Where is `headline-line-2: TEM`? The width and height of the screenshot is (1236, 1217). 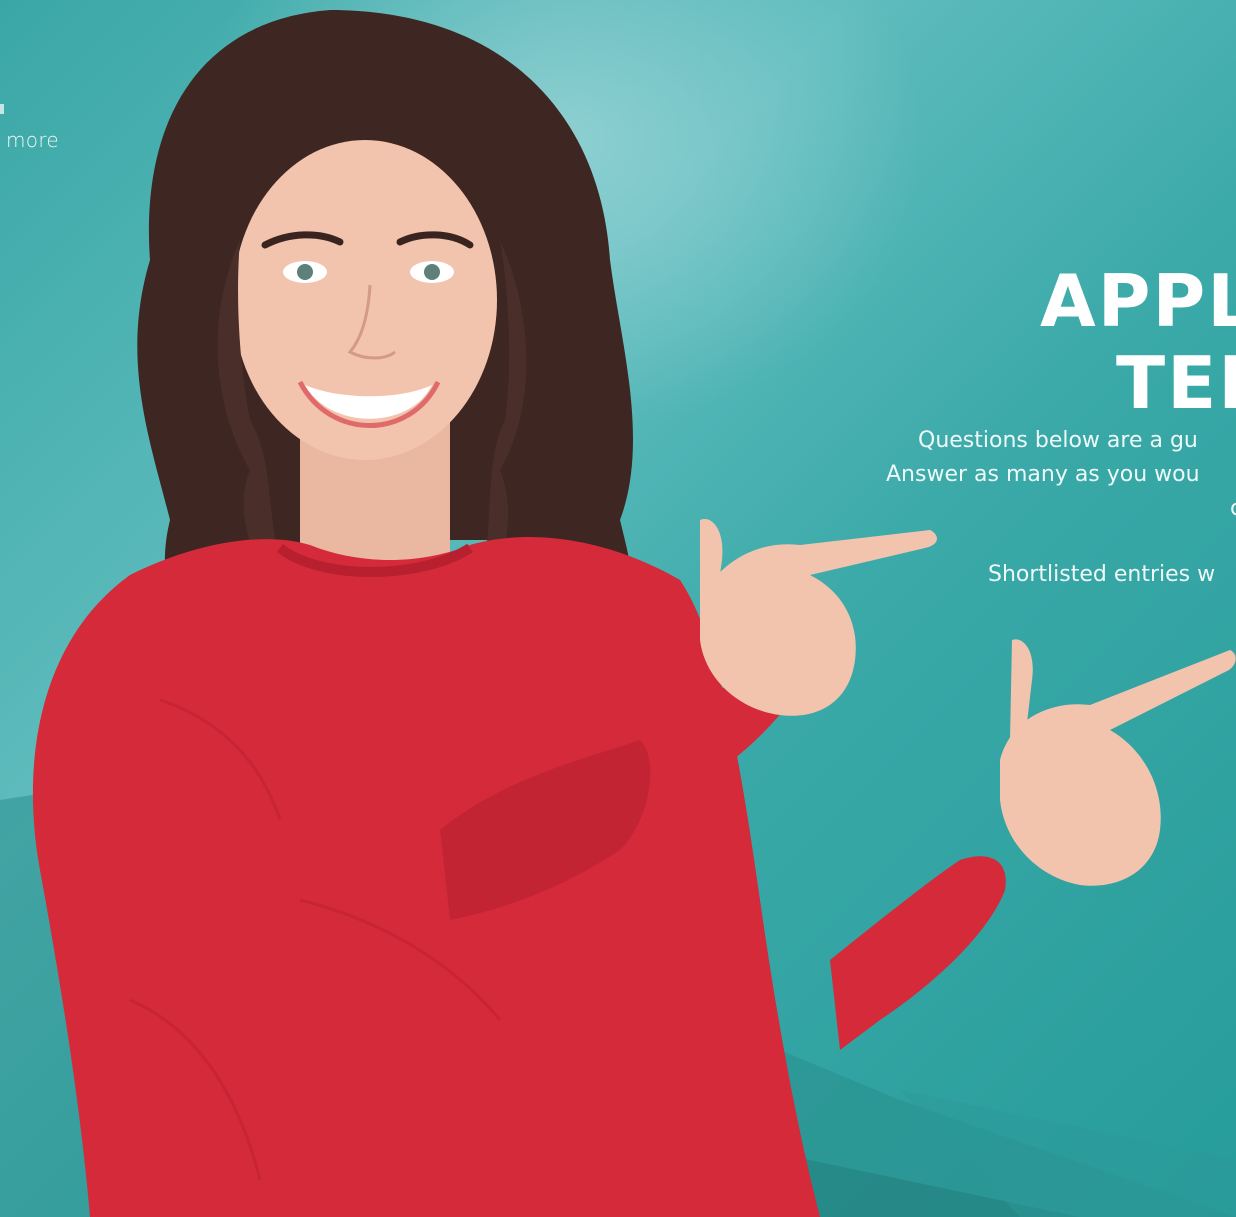
headline-line-2: TEM is located at coordinates (1176, 383).